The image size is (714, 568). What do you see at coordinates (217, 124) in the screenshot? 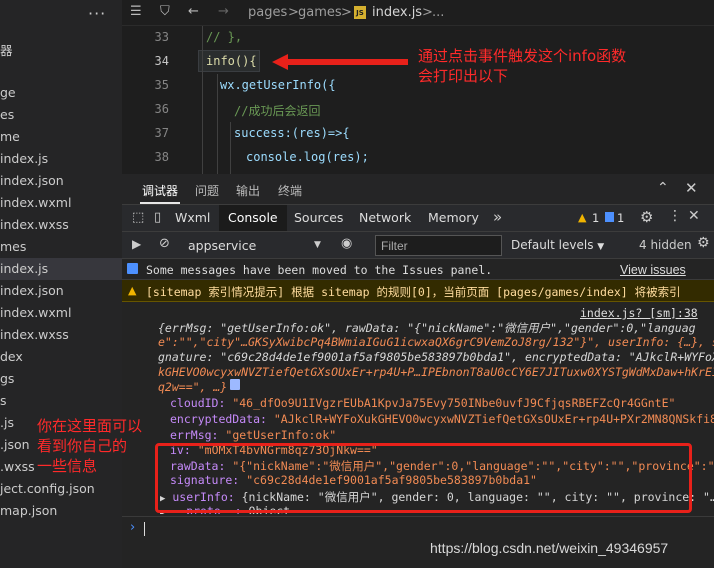
I see `indent-guide` at bounding box center [217, 124].